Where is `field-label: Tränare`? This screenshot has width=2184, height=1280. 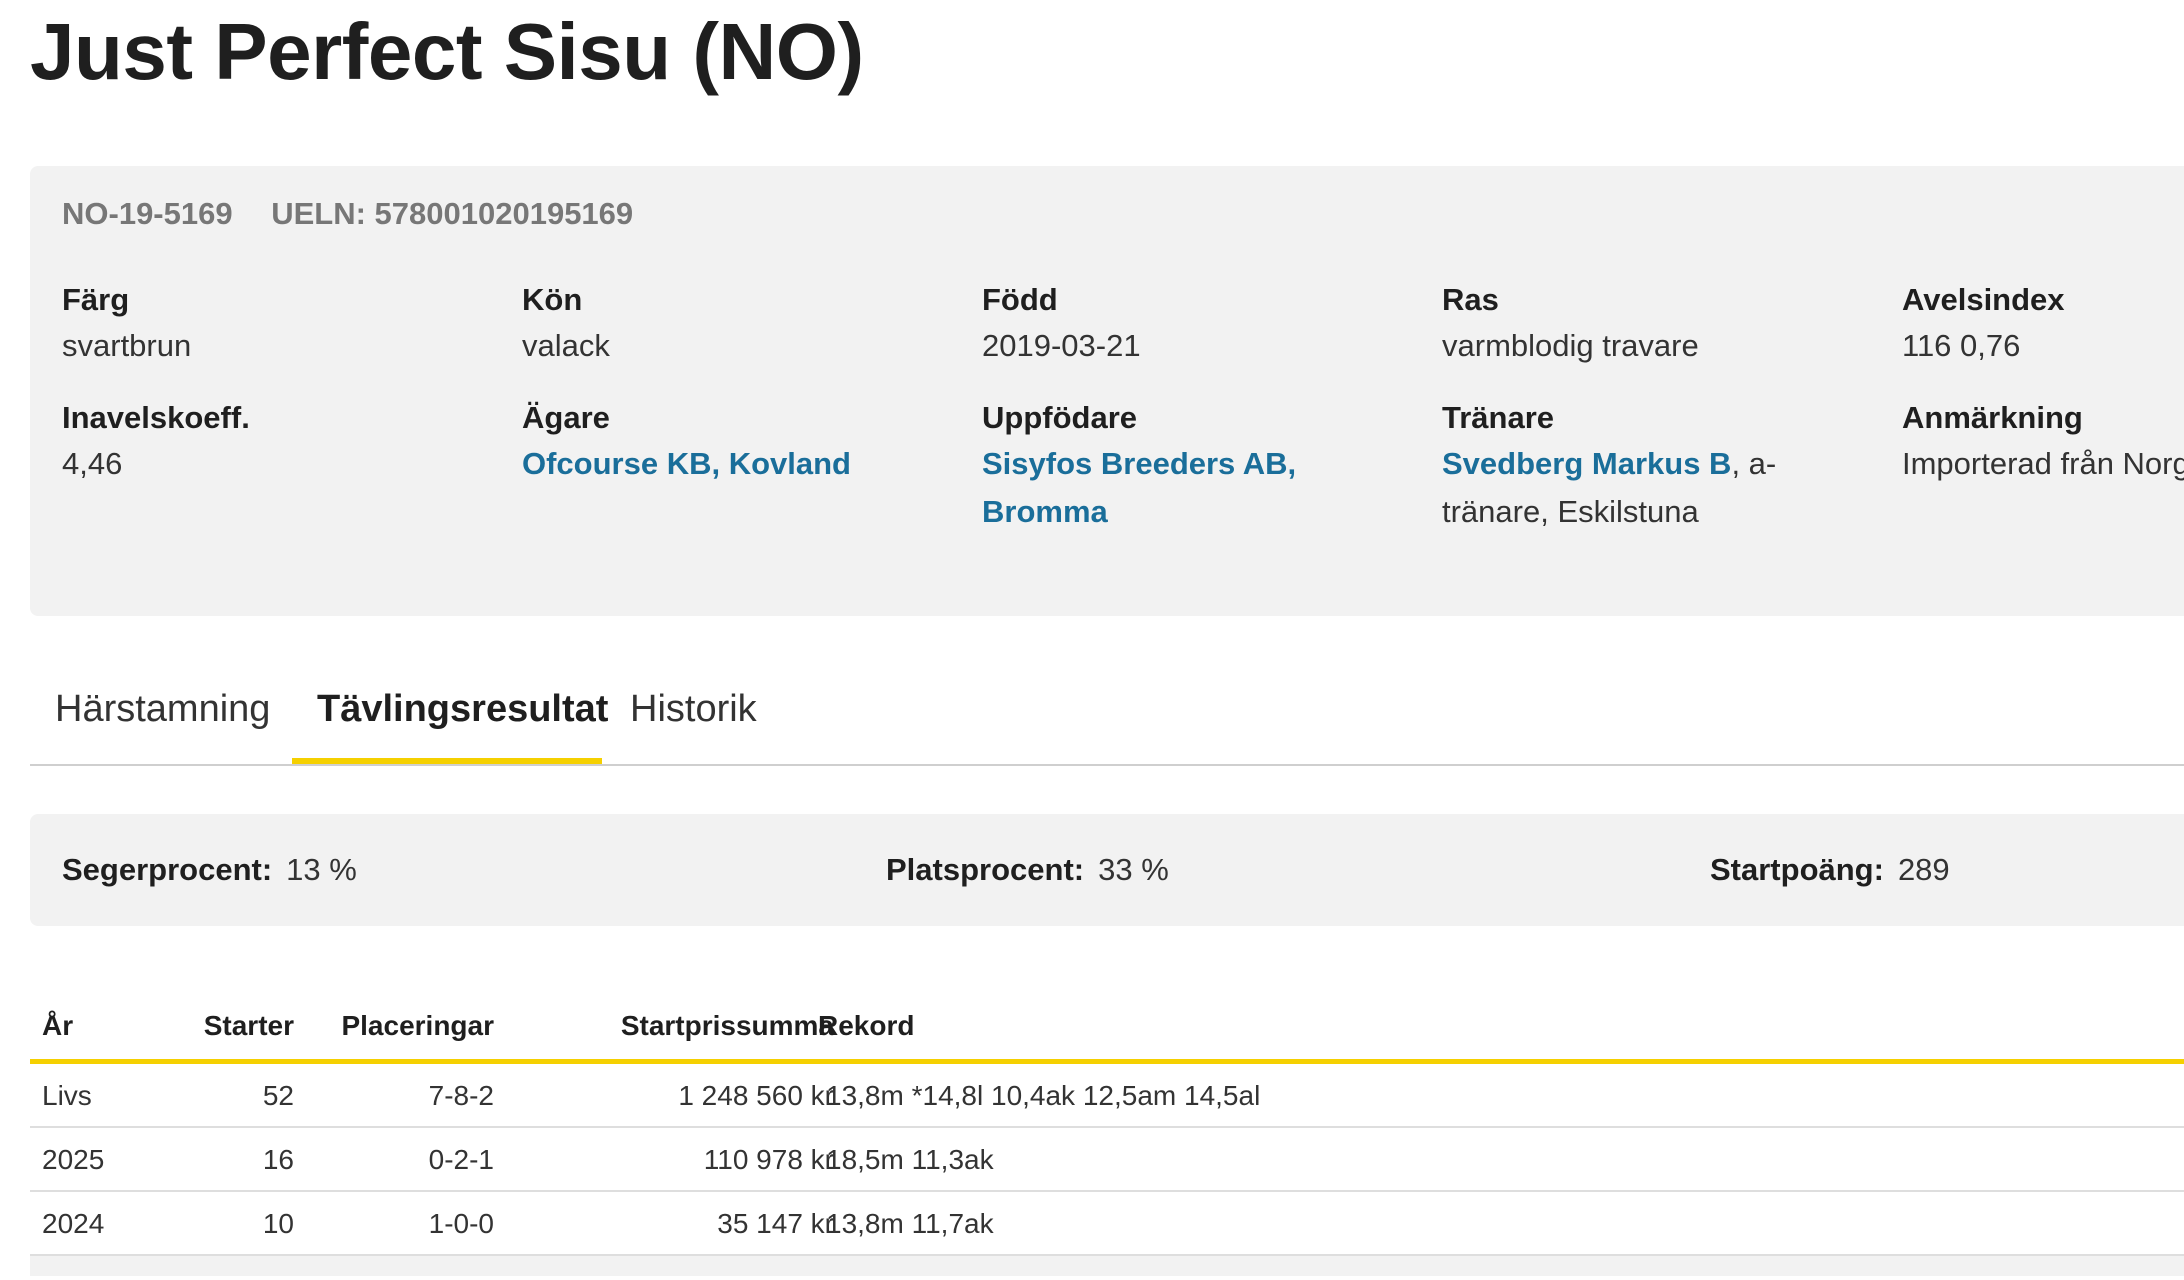
field-label: Tränare is located at coordinates (1498, 417).